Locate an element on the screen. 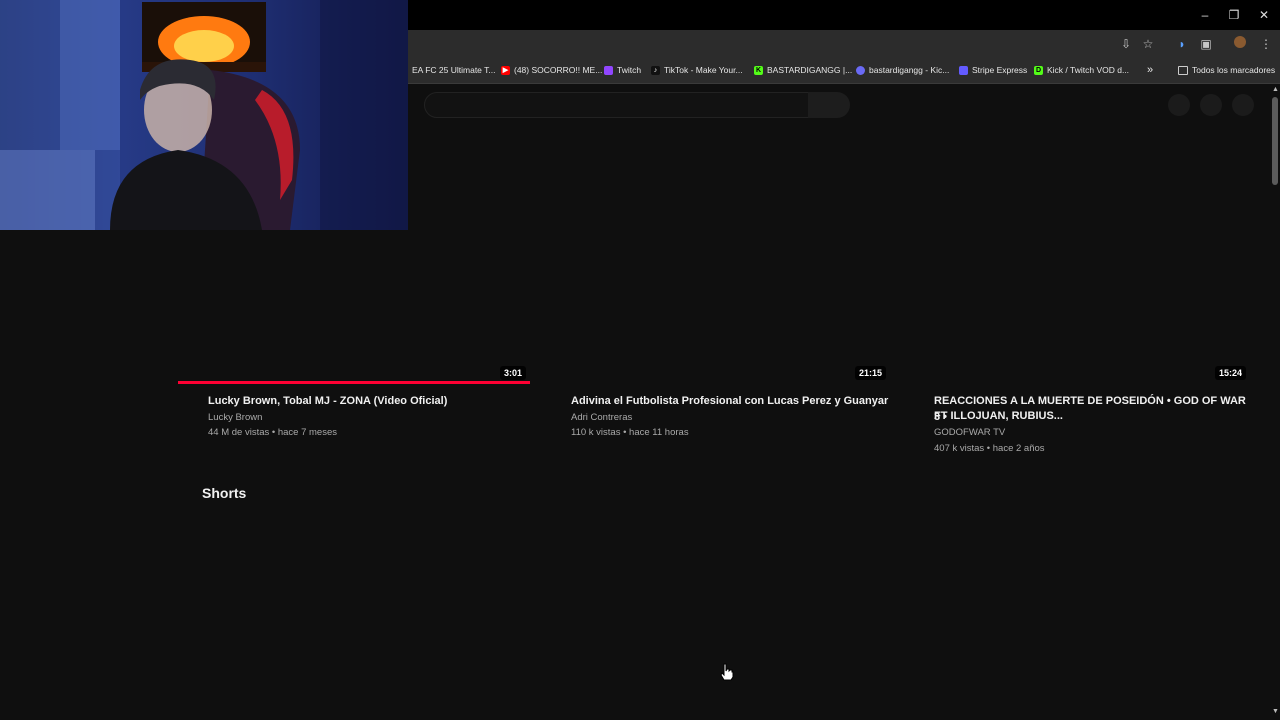  all-bookmarks-button: Todos los marcadores is located at coordinates (1226, 70).